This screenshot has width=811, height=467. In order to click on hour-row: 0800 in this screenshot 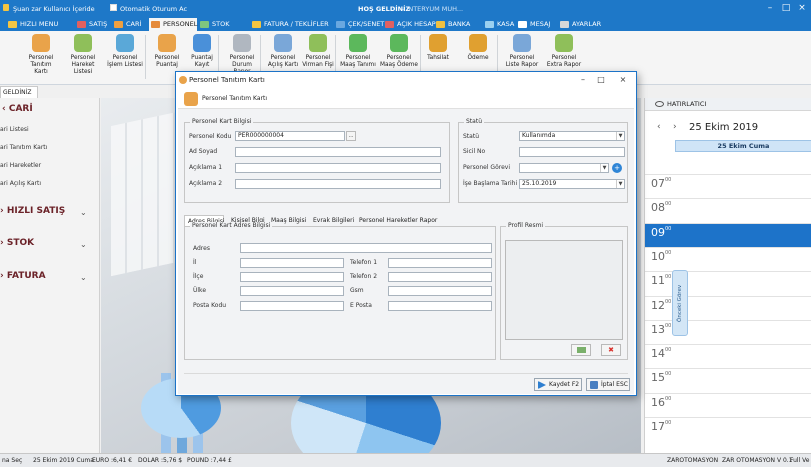, I will do `click(728, 210)`.